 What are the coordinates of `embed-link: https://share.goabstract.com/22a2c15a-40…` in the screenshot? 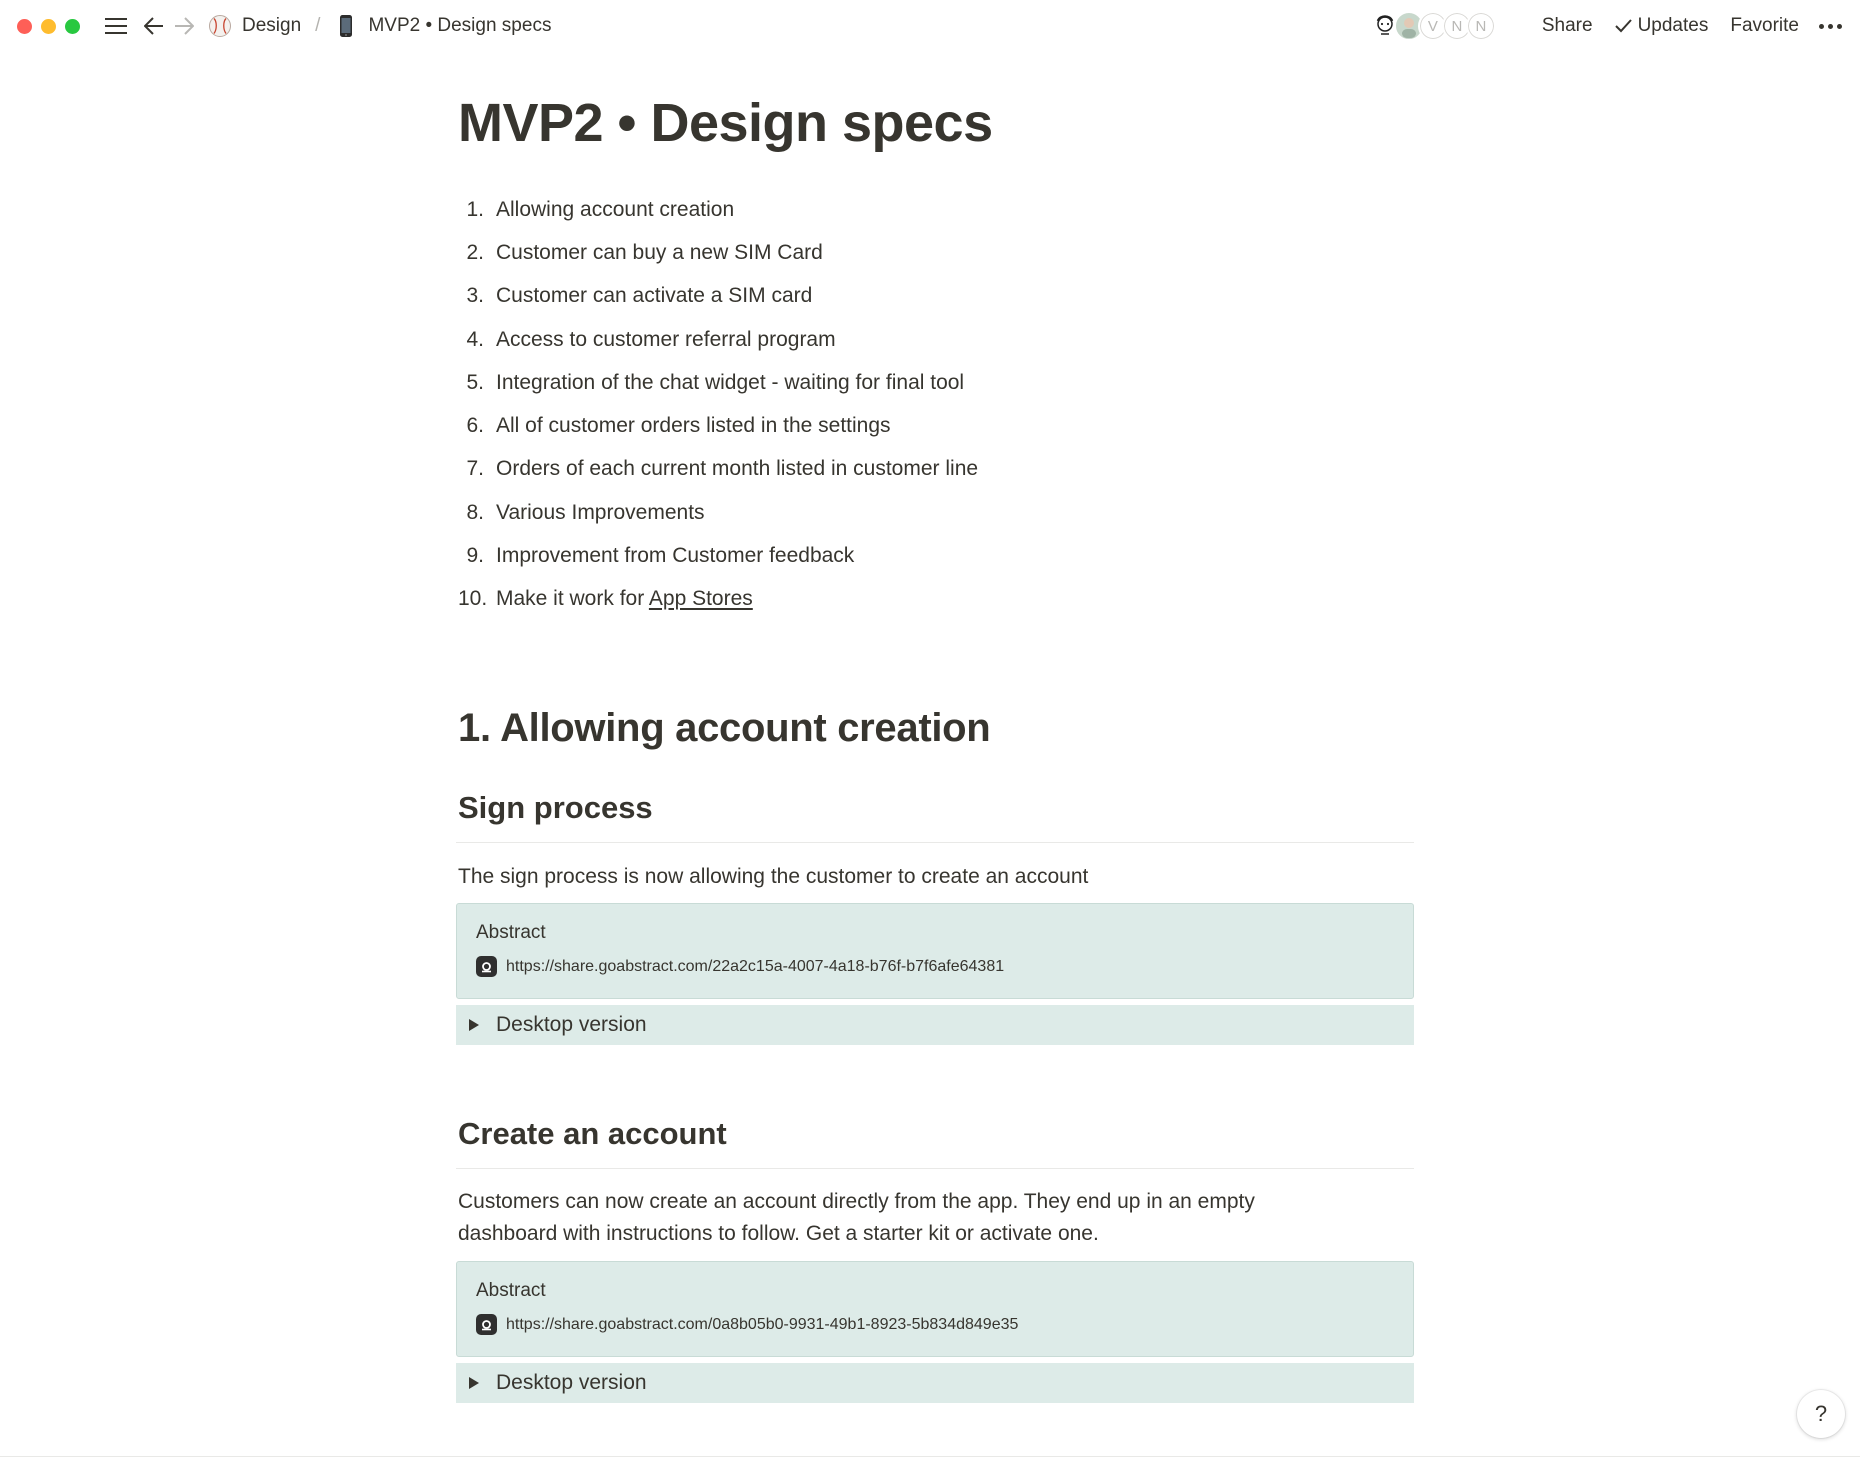 It's located at (740, 966).